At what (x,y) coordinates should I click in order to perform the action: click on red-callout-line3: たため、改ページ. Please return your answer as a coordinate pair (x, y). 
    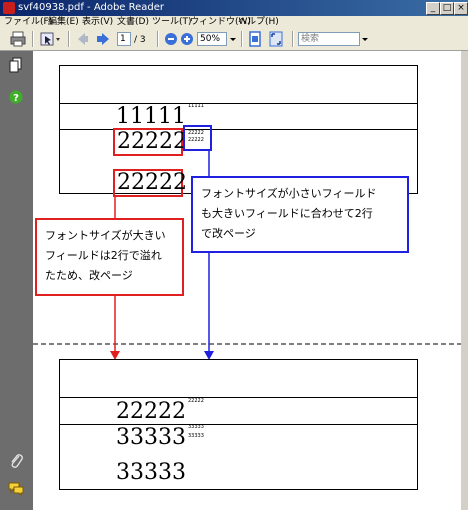
    Looking at the image, I should click on (89, 275).